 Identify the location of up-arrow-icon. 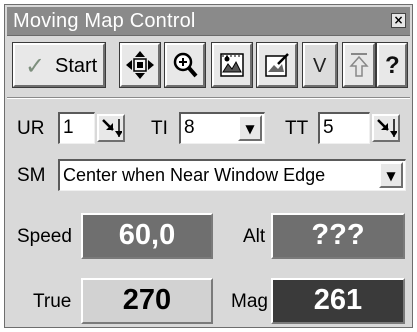
(359, 65).